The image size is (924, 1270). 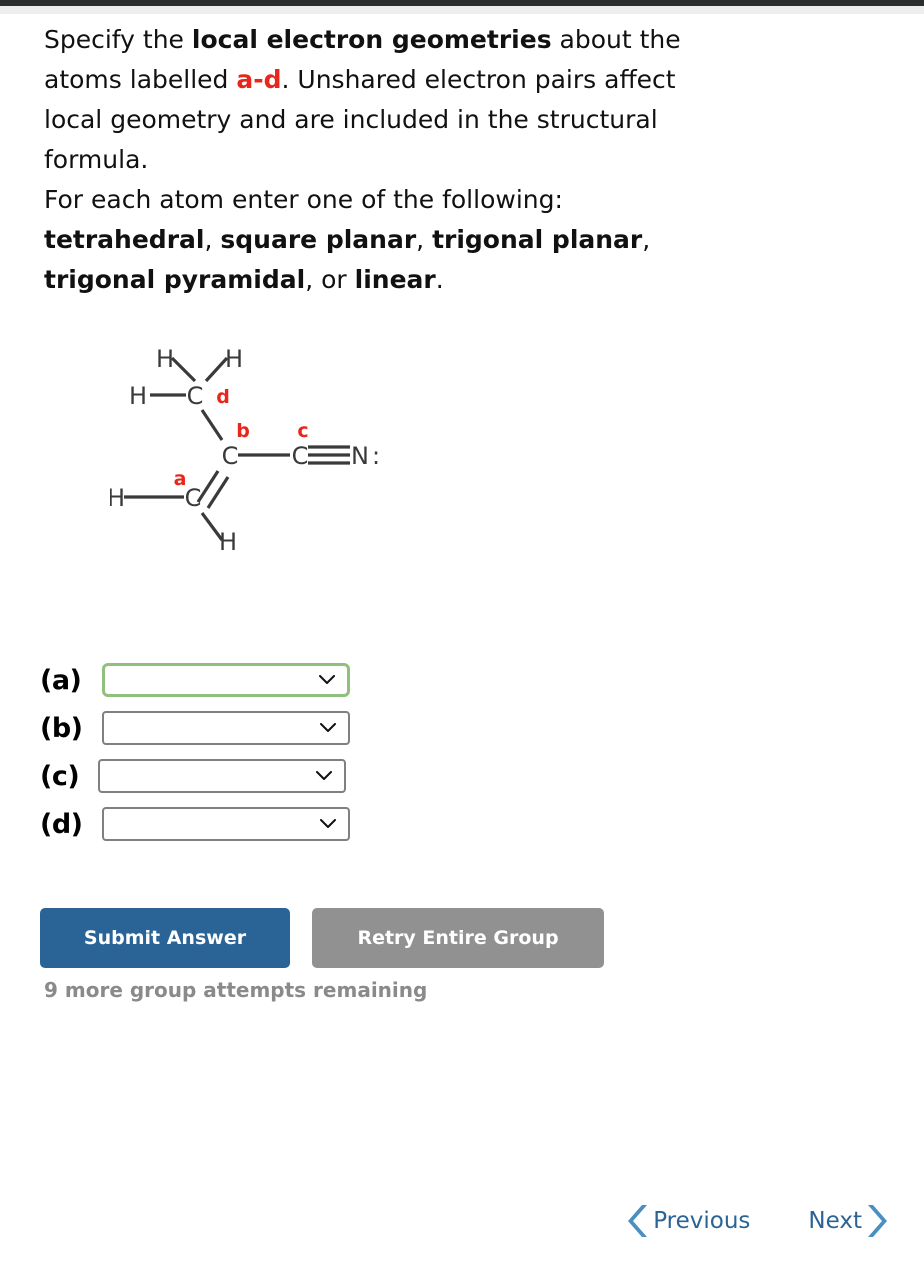 What do you see at coordinates (616, 39) in the screenshot?
I see `prompt-line-1-part-3: about the` at bounding box center [616, 39].